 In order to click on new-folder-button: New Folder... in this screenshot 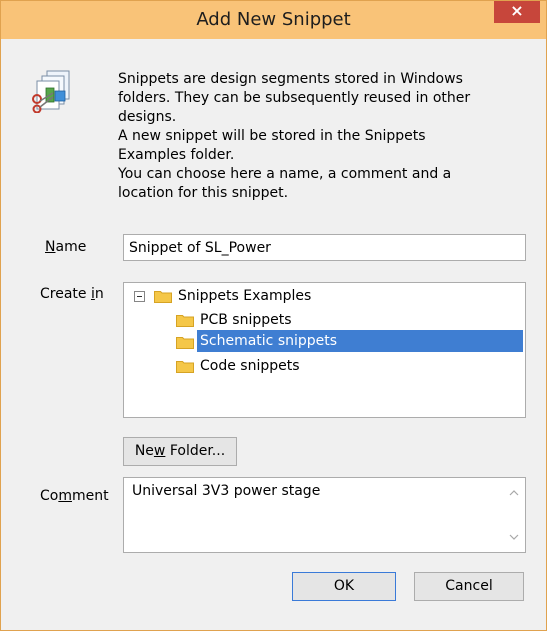, I will do `click(180, 451)`.